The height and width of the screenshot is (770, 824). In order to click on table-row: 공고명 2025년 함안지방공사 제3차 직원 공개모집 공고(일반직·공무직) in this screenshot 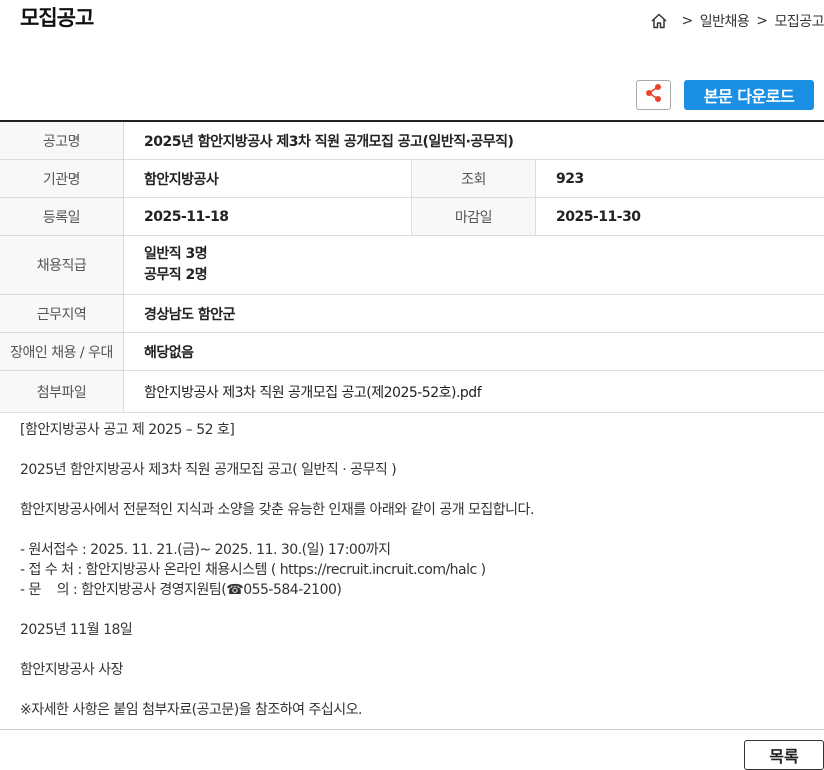, I will do `click(412, 141)`.